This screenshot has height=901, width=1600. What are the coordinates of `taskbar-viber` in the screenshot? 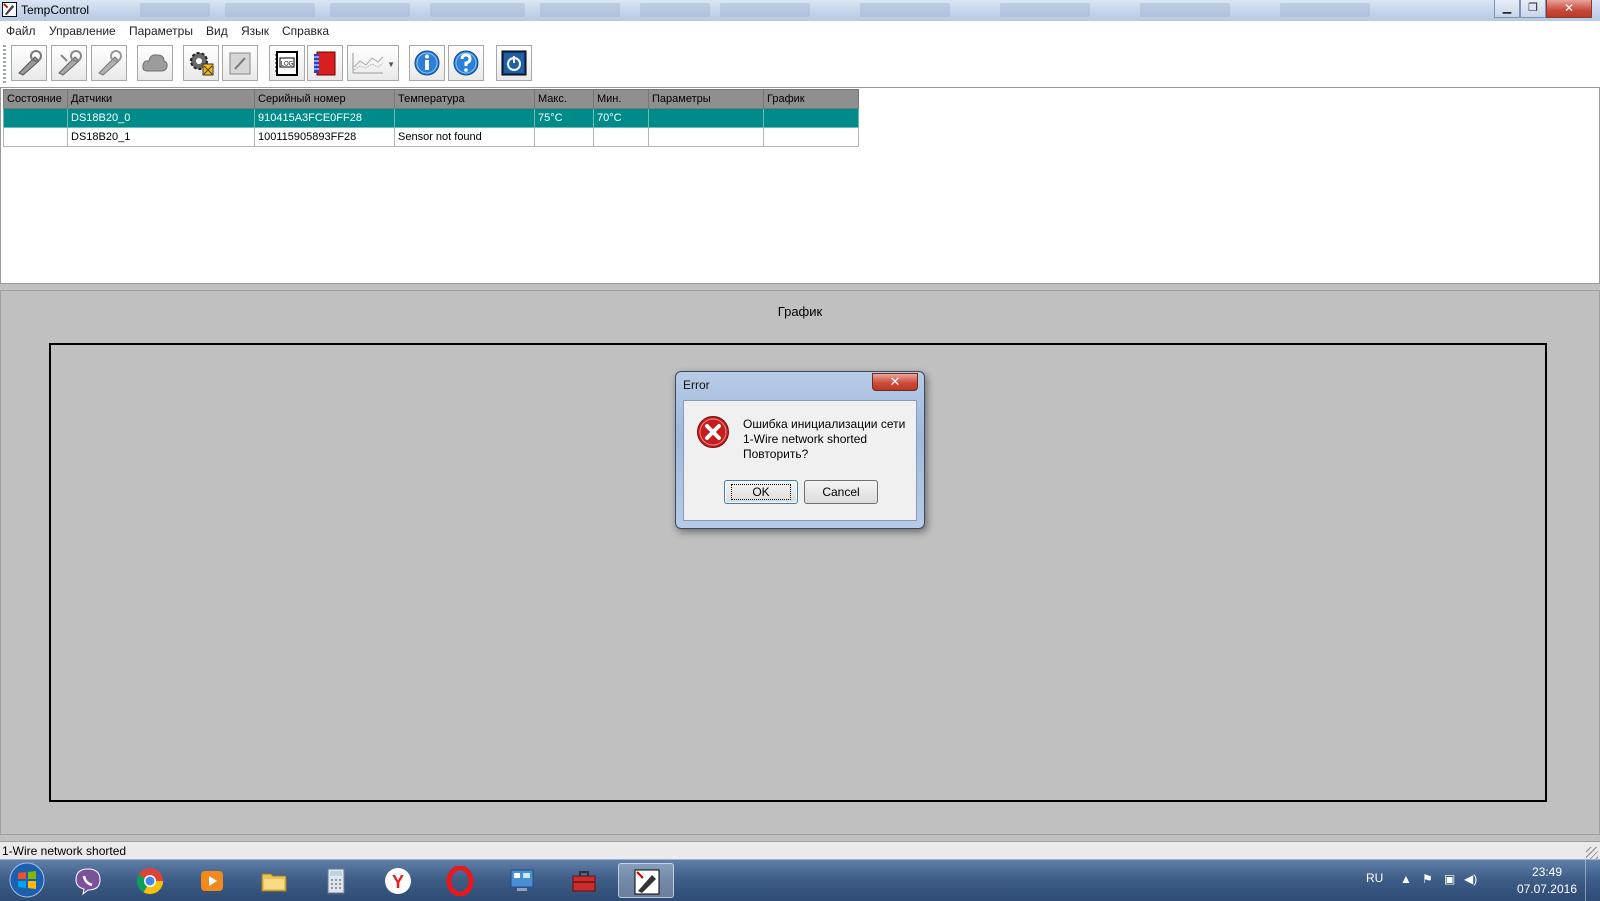 It's located at (88, 880).